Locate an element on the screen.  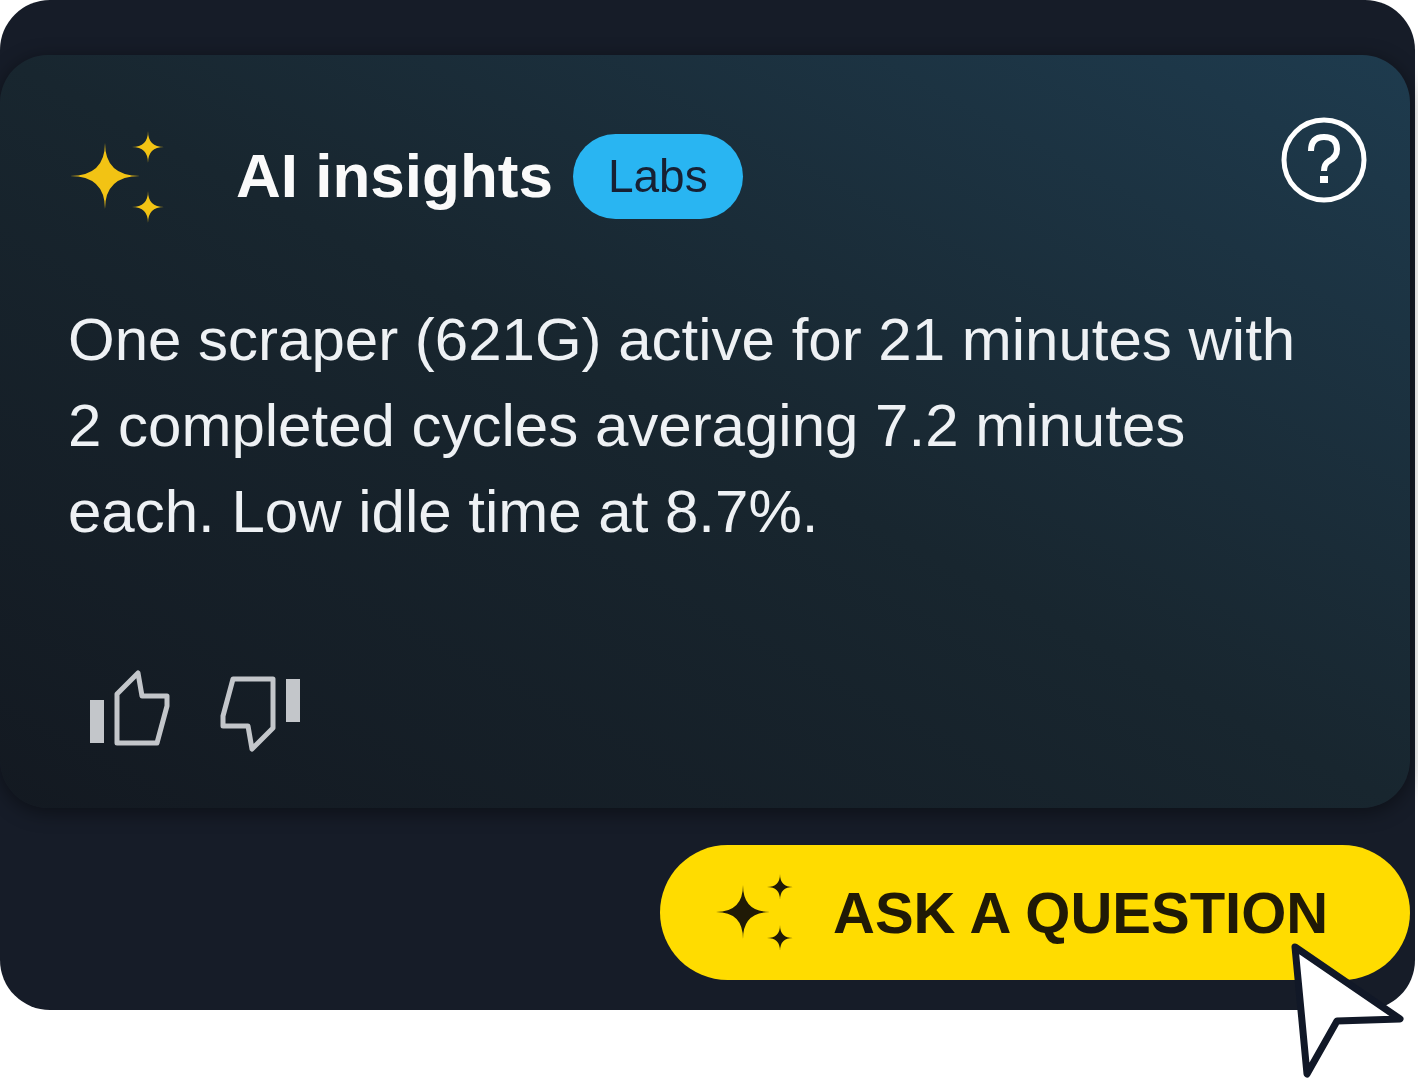
help-icon is located at coordinates (1324, 160).